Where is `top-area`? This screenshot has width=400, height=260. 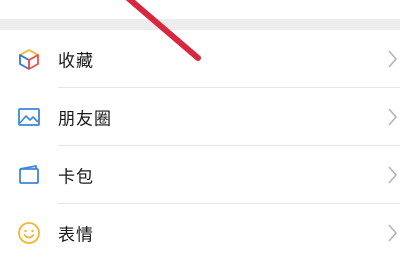
top-area is located at coordinates (200, 9).